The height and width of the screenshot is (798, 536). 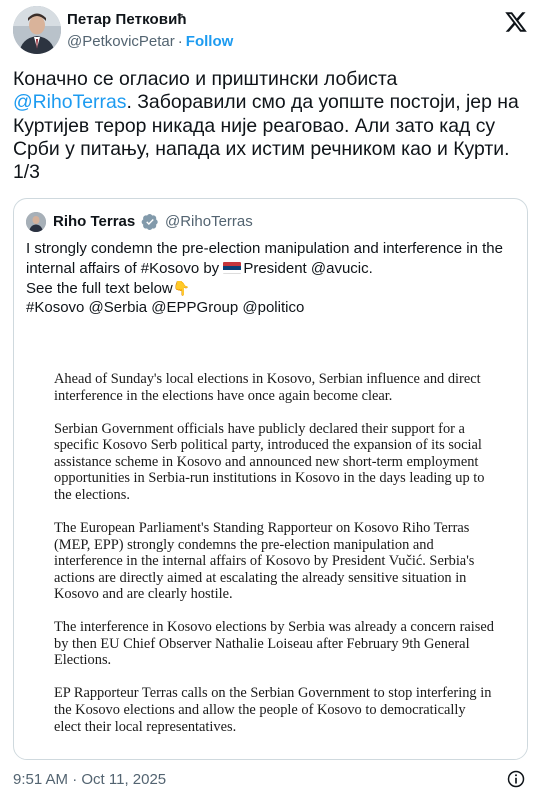 What do you see at coordinates (37, 30) in the screenshot?
I see `author-avatar` at bounding box center [37, 30].